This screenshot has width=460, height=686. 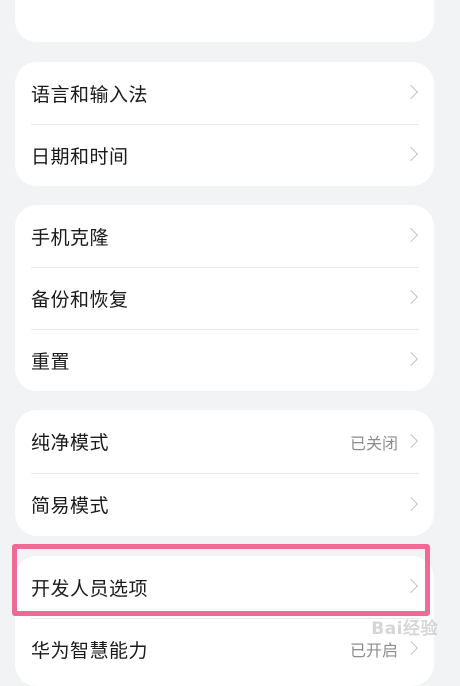 I want to click on settings-item-label: 简易模式, so click(x=70, y=506).